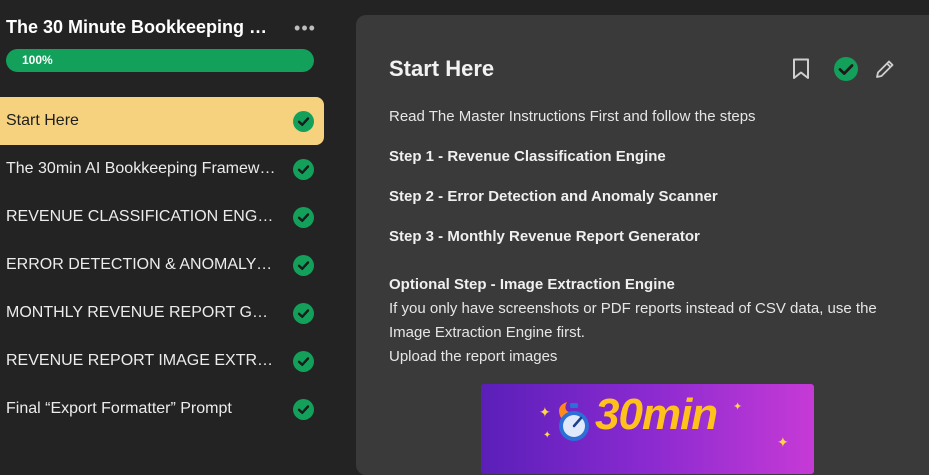 The height and width of the screenshot is (475, 929). I want to click on more-options-icon: •••, so click(305, 28).